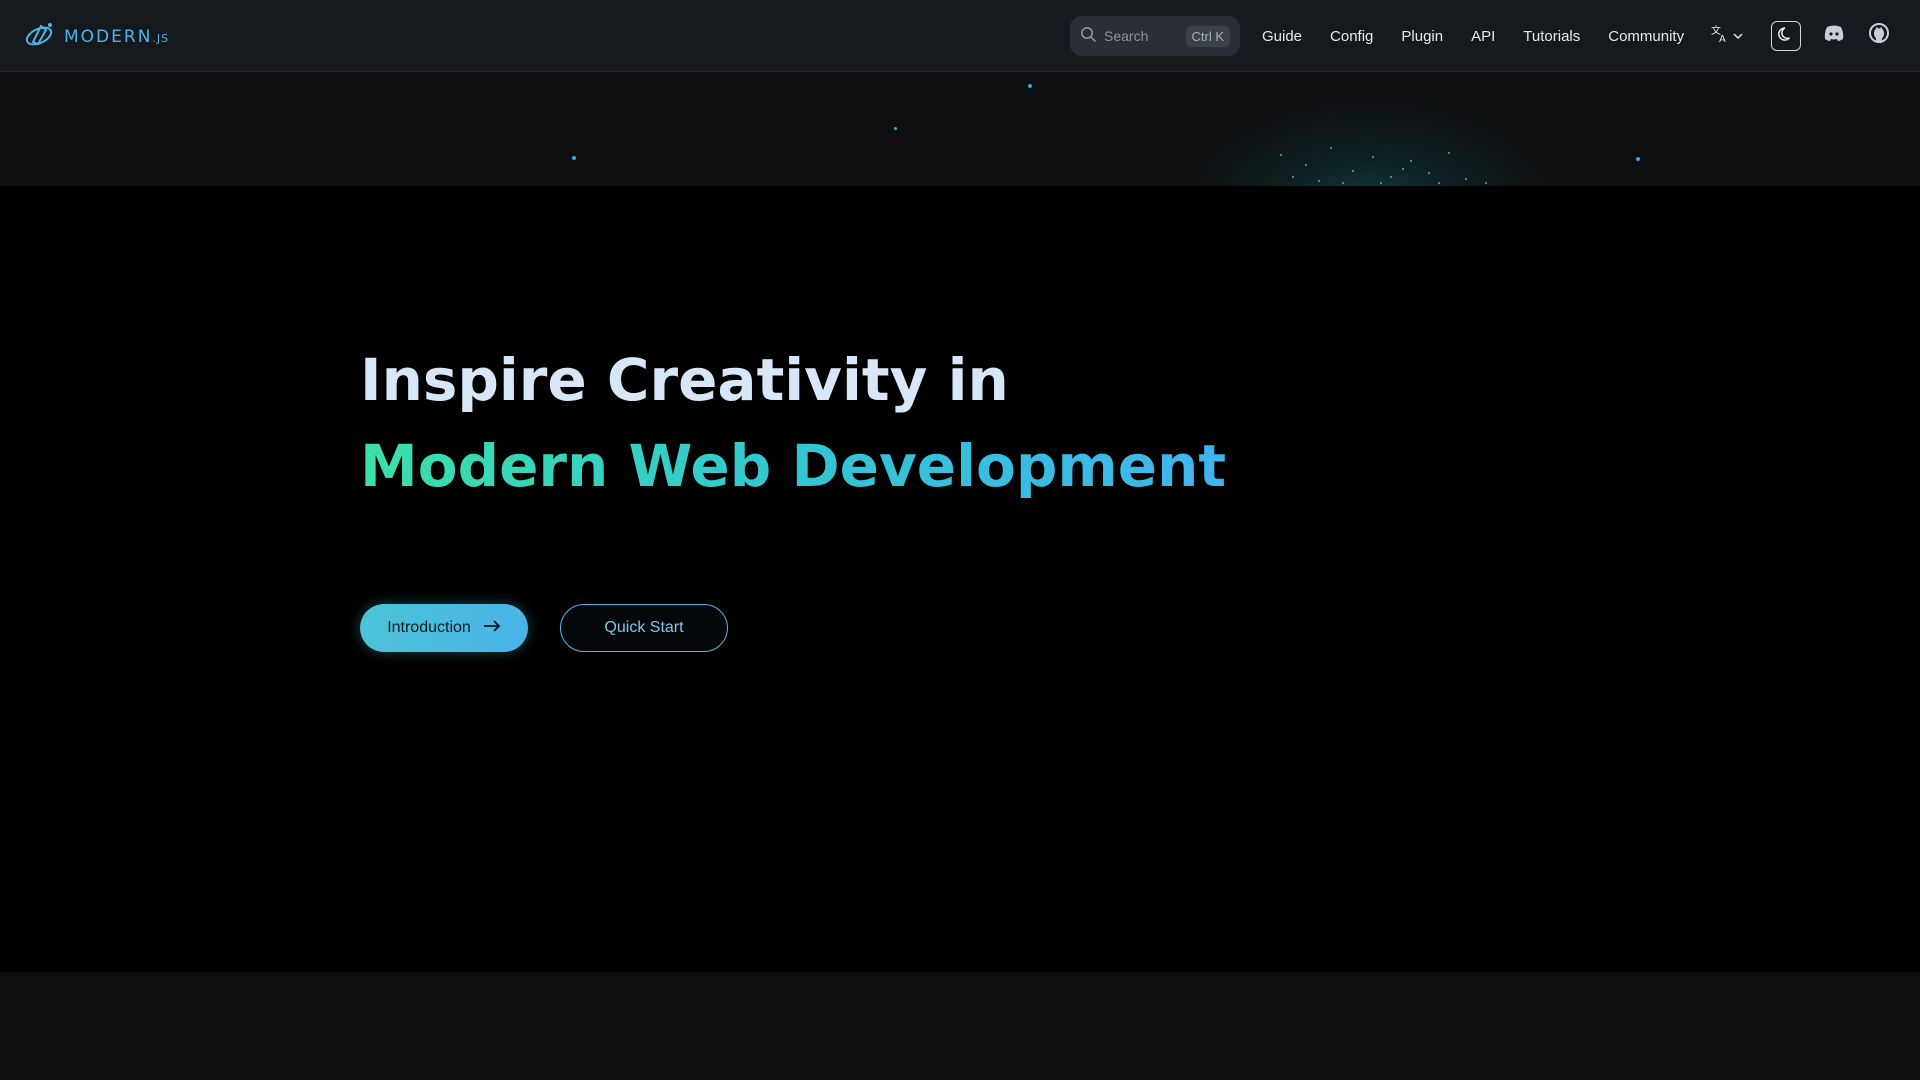  Describe the element at coordinates (1483, 36) in the screenshot. I see `nav-api: API` at that location.